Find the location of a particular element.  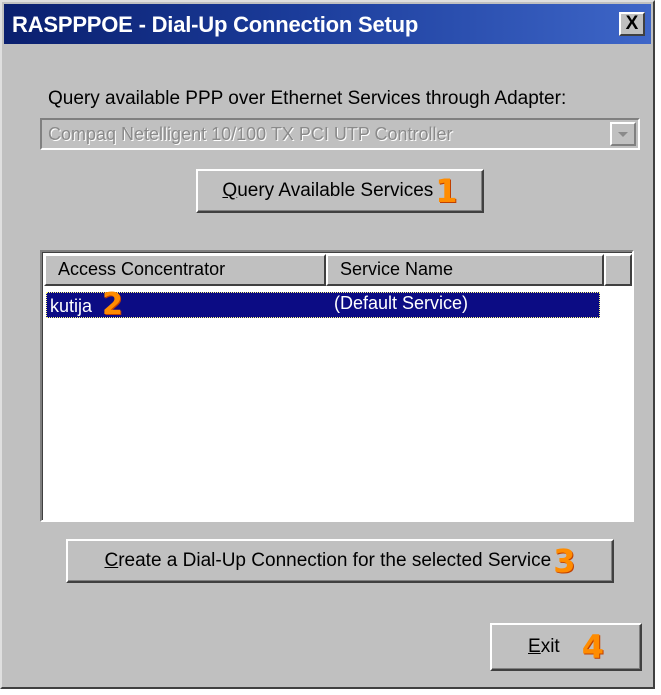

query-services-button: Query Available Services 1 is located at coordinates (340, 191).